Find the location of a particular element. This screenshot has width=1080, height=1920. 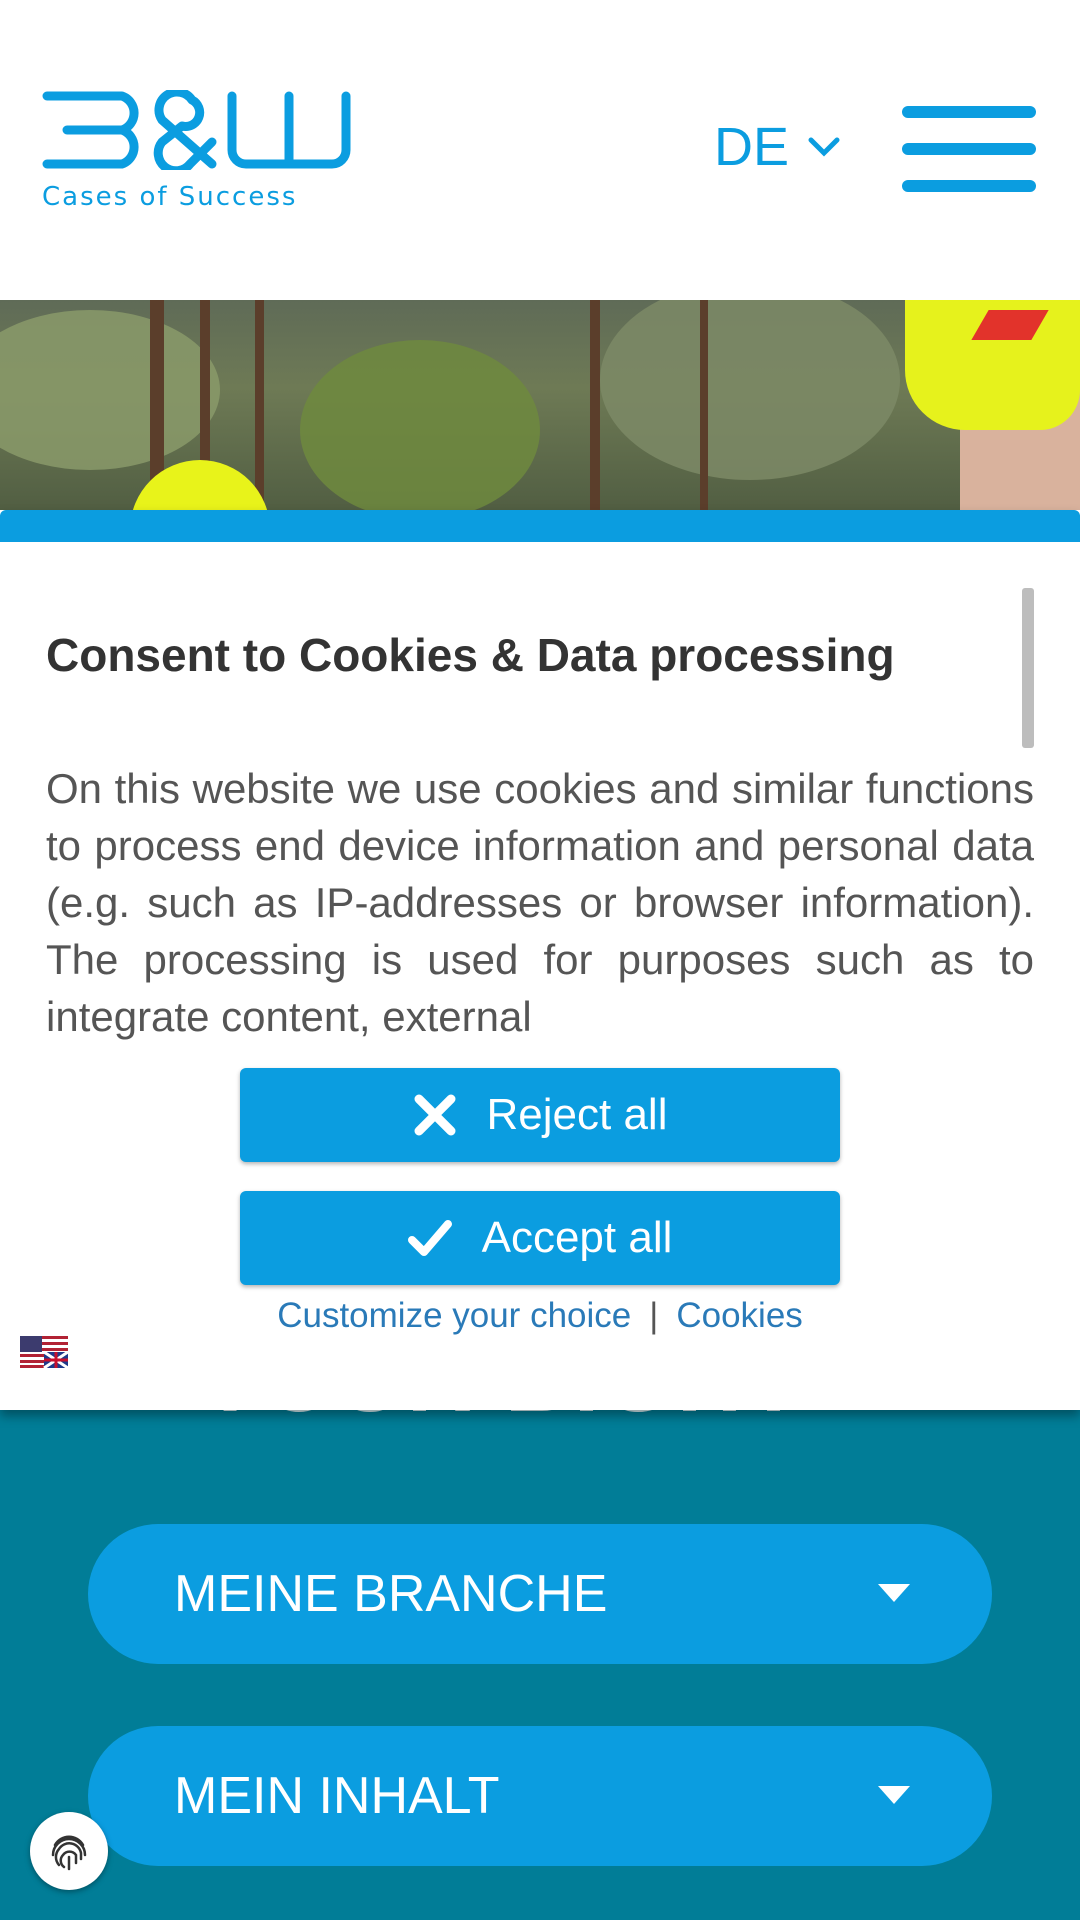

reject-all-label: Reject all is located at coordinates (577, 1114).